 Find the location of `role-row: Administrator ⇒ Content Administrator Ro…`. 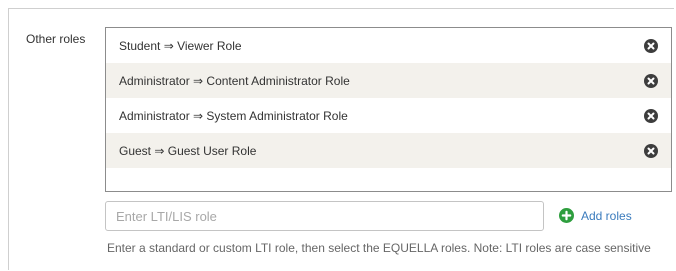

role-row: Administrator ⇒ Content Administrator Ro… is located at coordinates (388, 80).